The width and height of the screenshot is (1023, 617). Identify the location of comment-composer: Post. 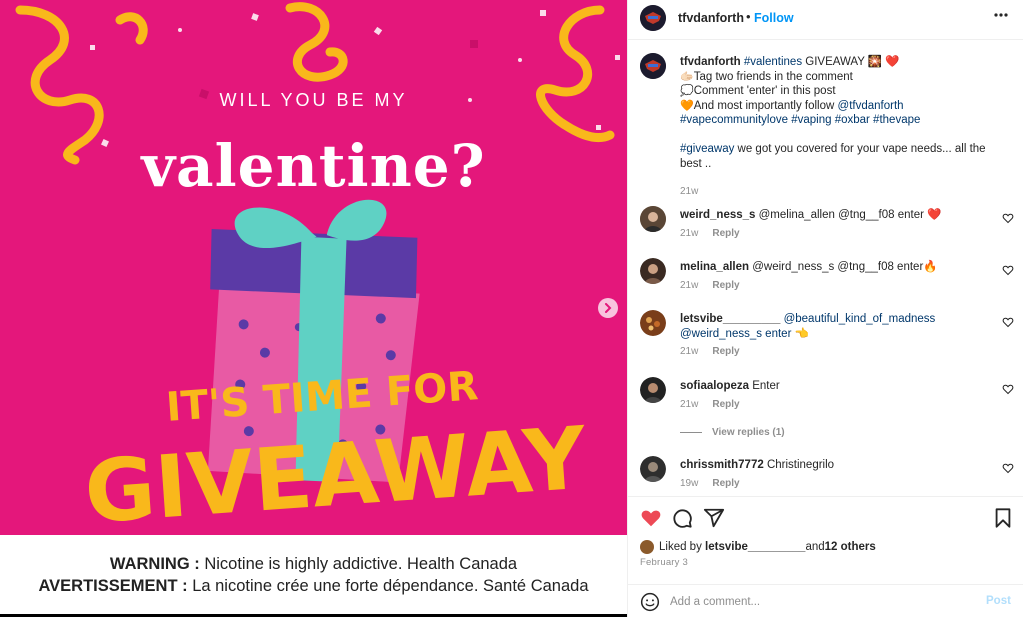
(825, 600).